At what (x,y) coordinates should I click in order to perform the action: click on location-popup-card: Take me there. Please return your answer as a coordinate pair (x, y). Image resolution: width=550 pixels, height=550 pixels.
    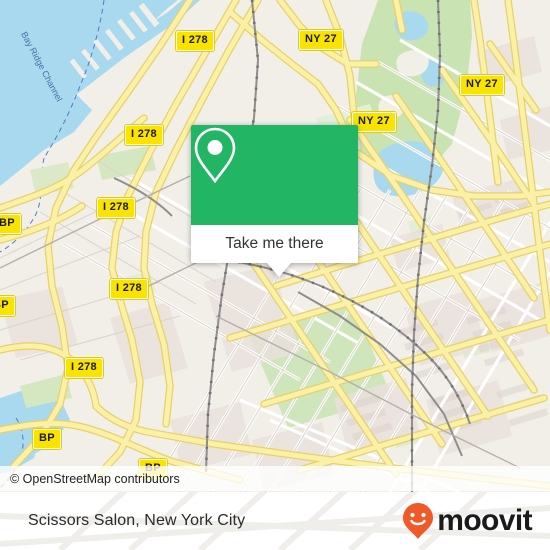
    Looking at the image, I should click on (274, 201).